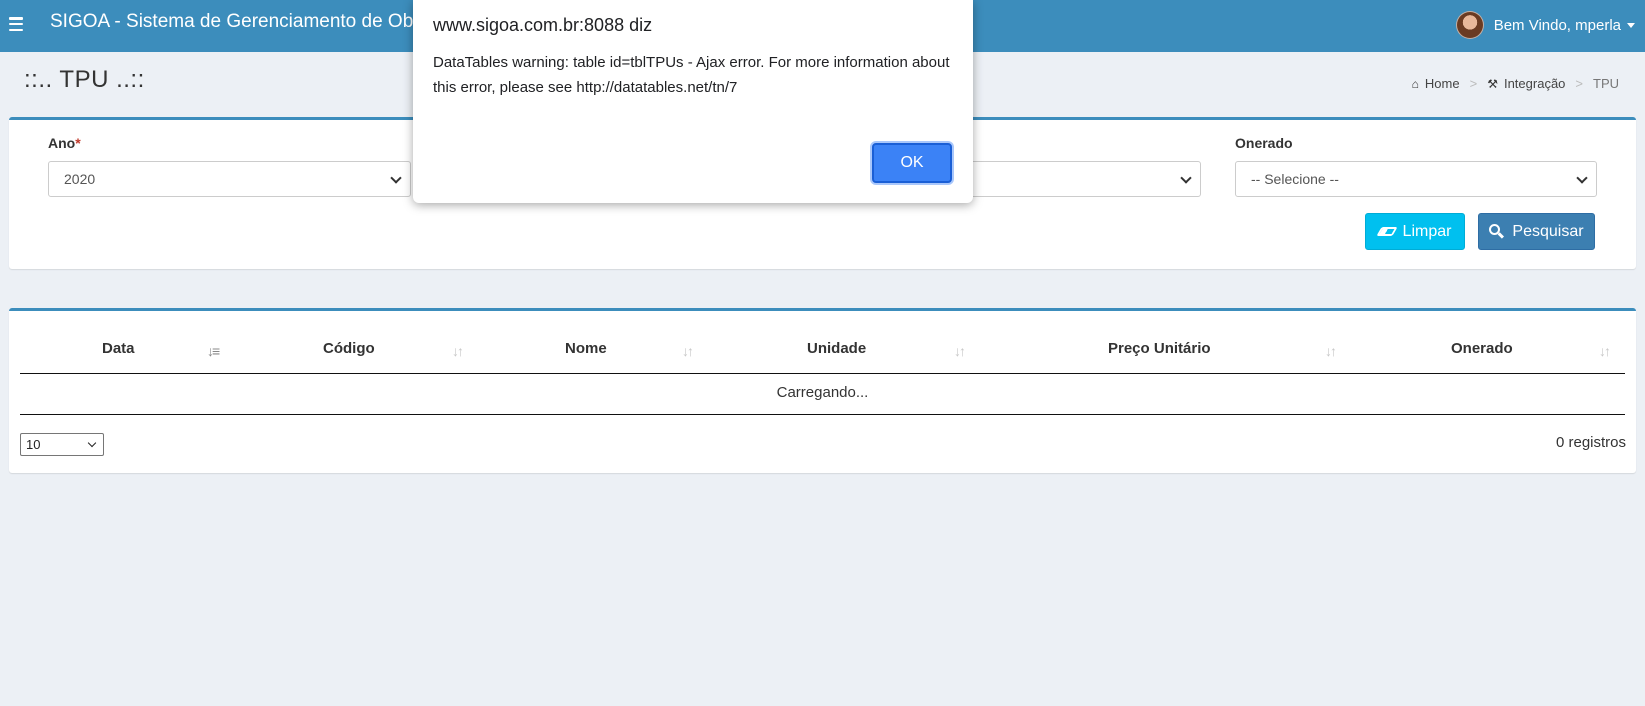 This screenshot has width=1645, height=706. What do you see at coordinates (16, 24) in the screenshot?
I see `menu-toggle-icon` at bounding box center [16, 24].